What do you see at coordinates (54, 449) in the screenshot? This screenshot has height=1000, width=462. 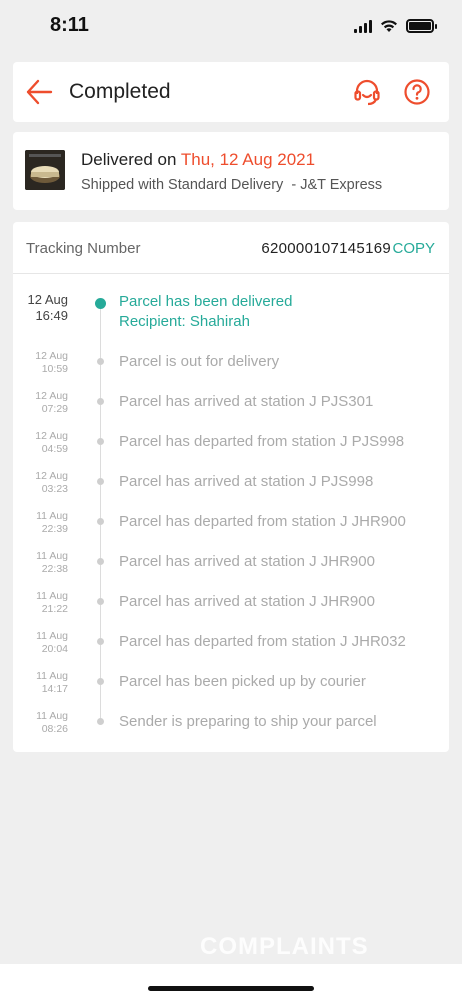 I see `event-time: 04:59` at bounding box center [54, 449].